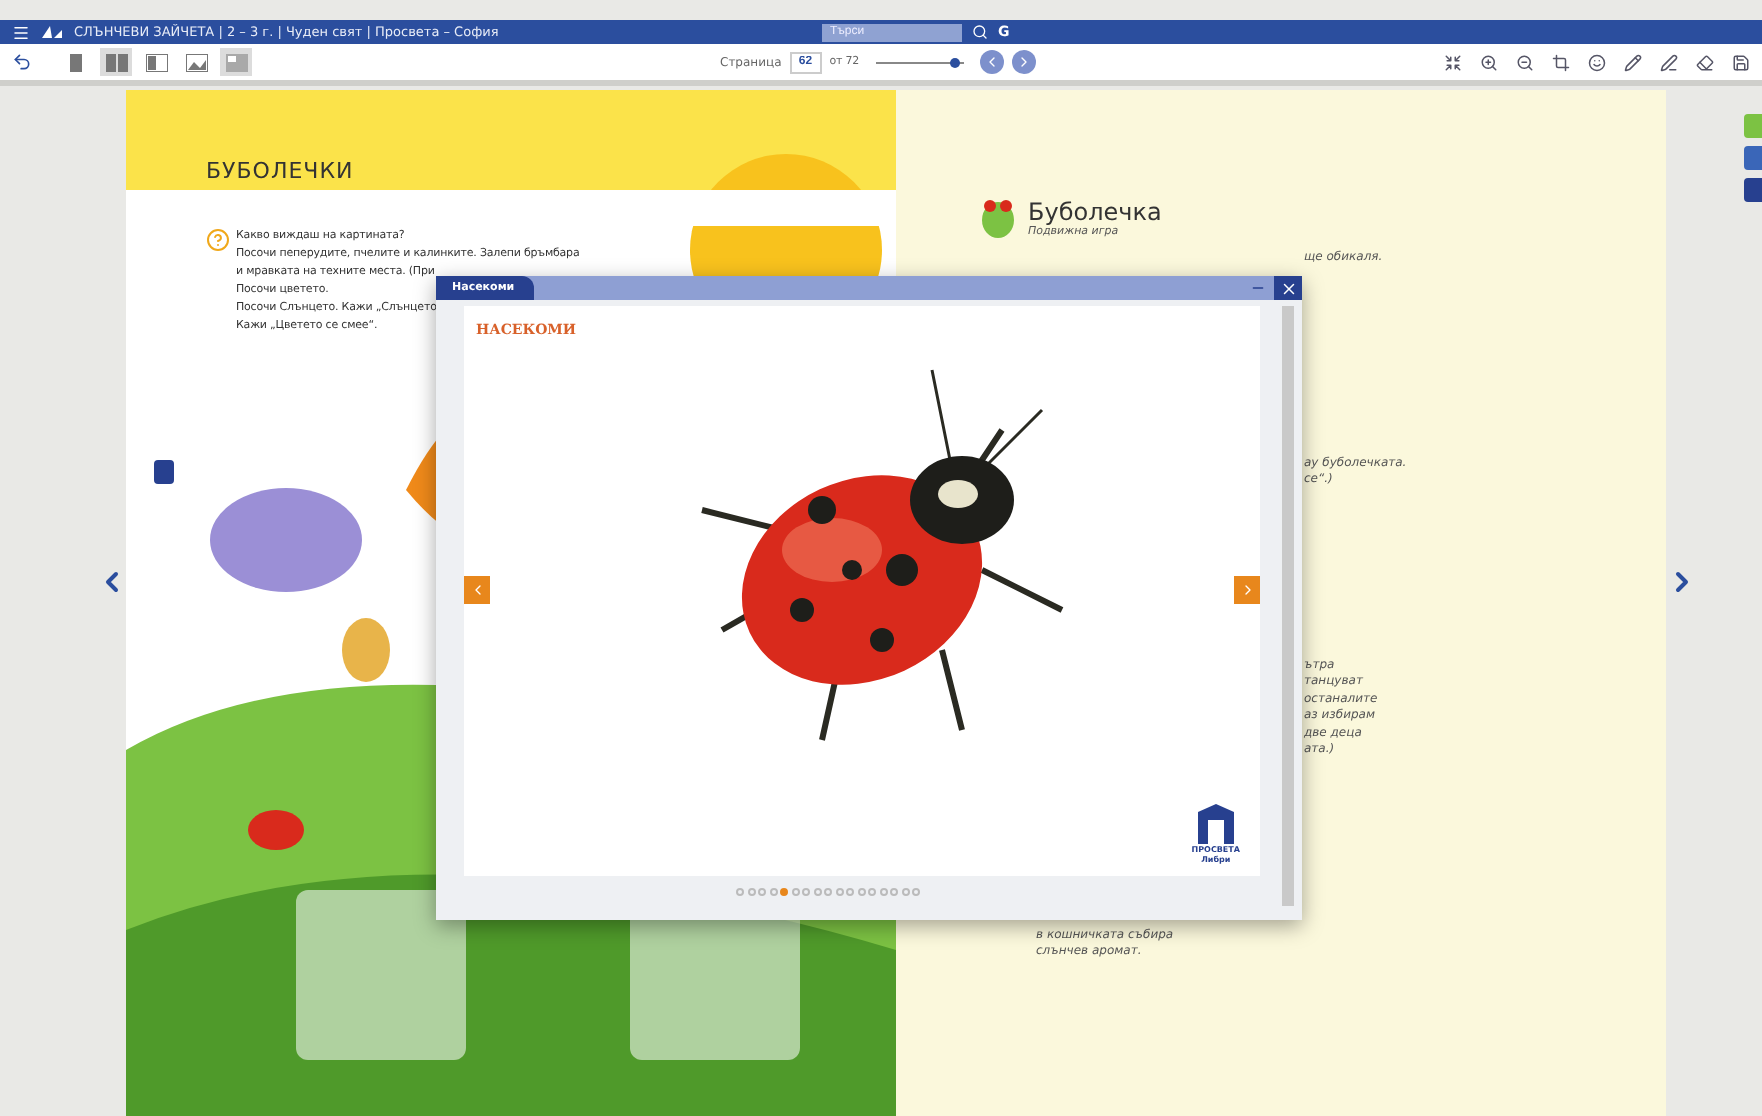 Image resolution: width=1762 pixels, height=1116 pixels. Describe the element at coordinates (991, 62) in the screenshot. I see `previous-page-button` at that location.